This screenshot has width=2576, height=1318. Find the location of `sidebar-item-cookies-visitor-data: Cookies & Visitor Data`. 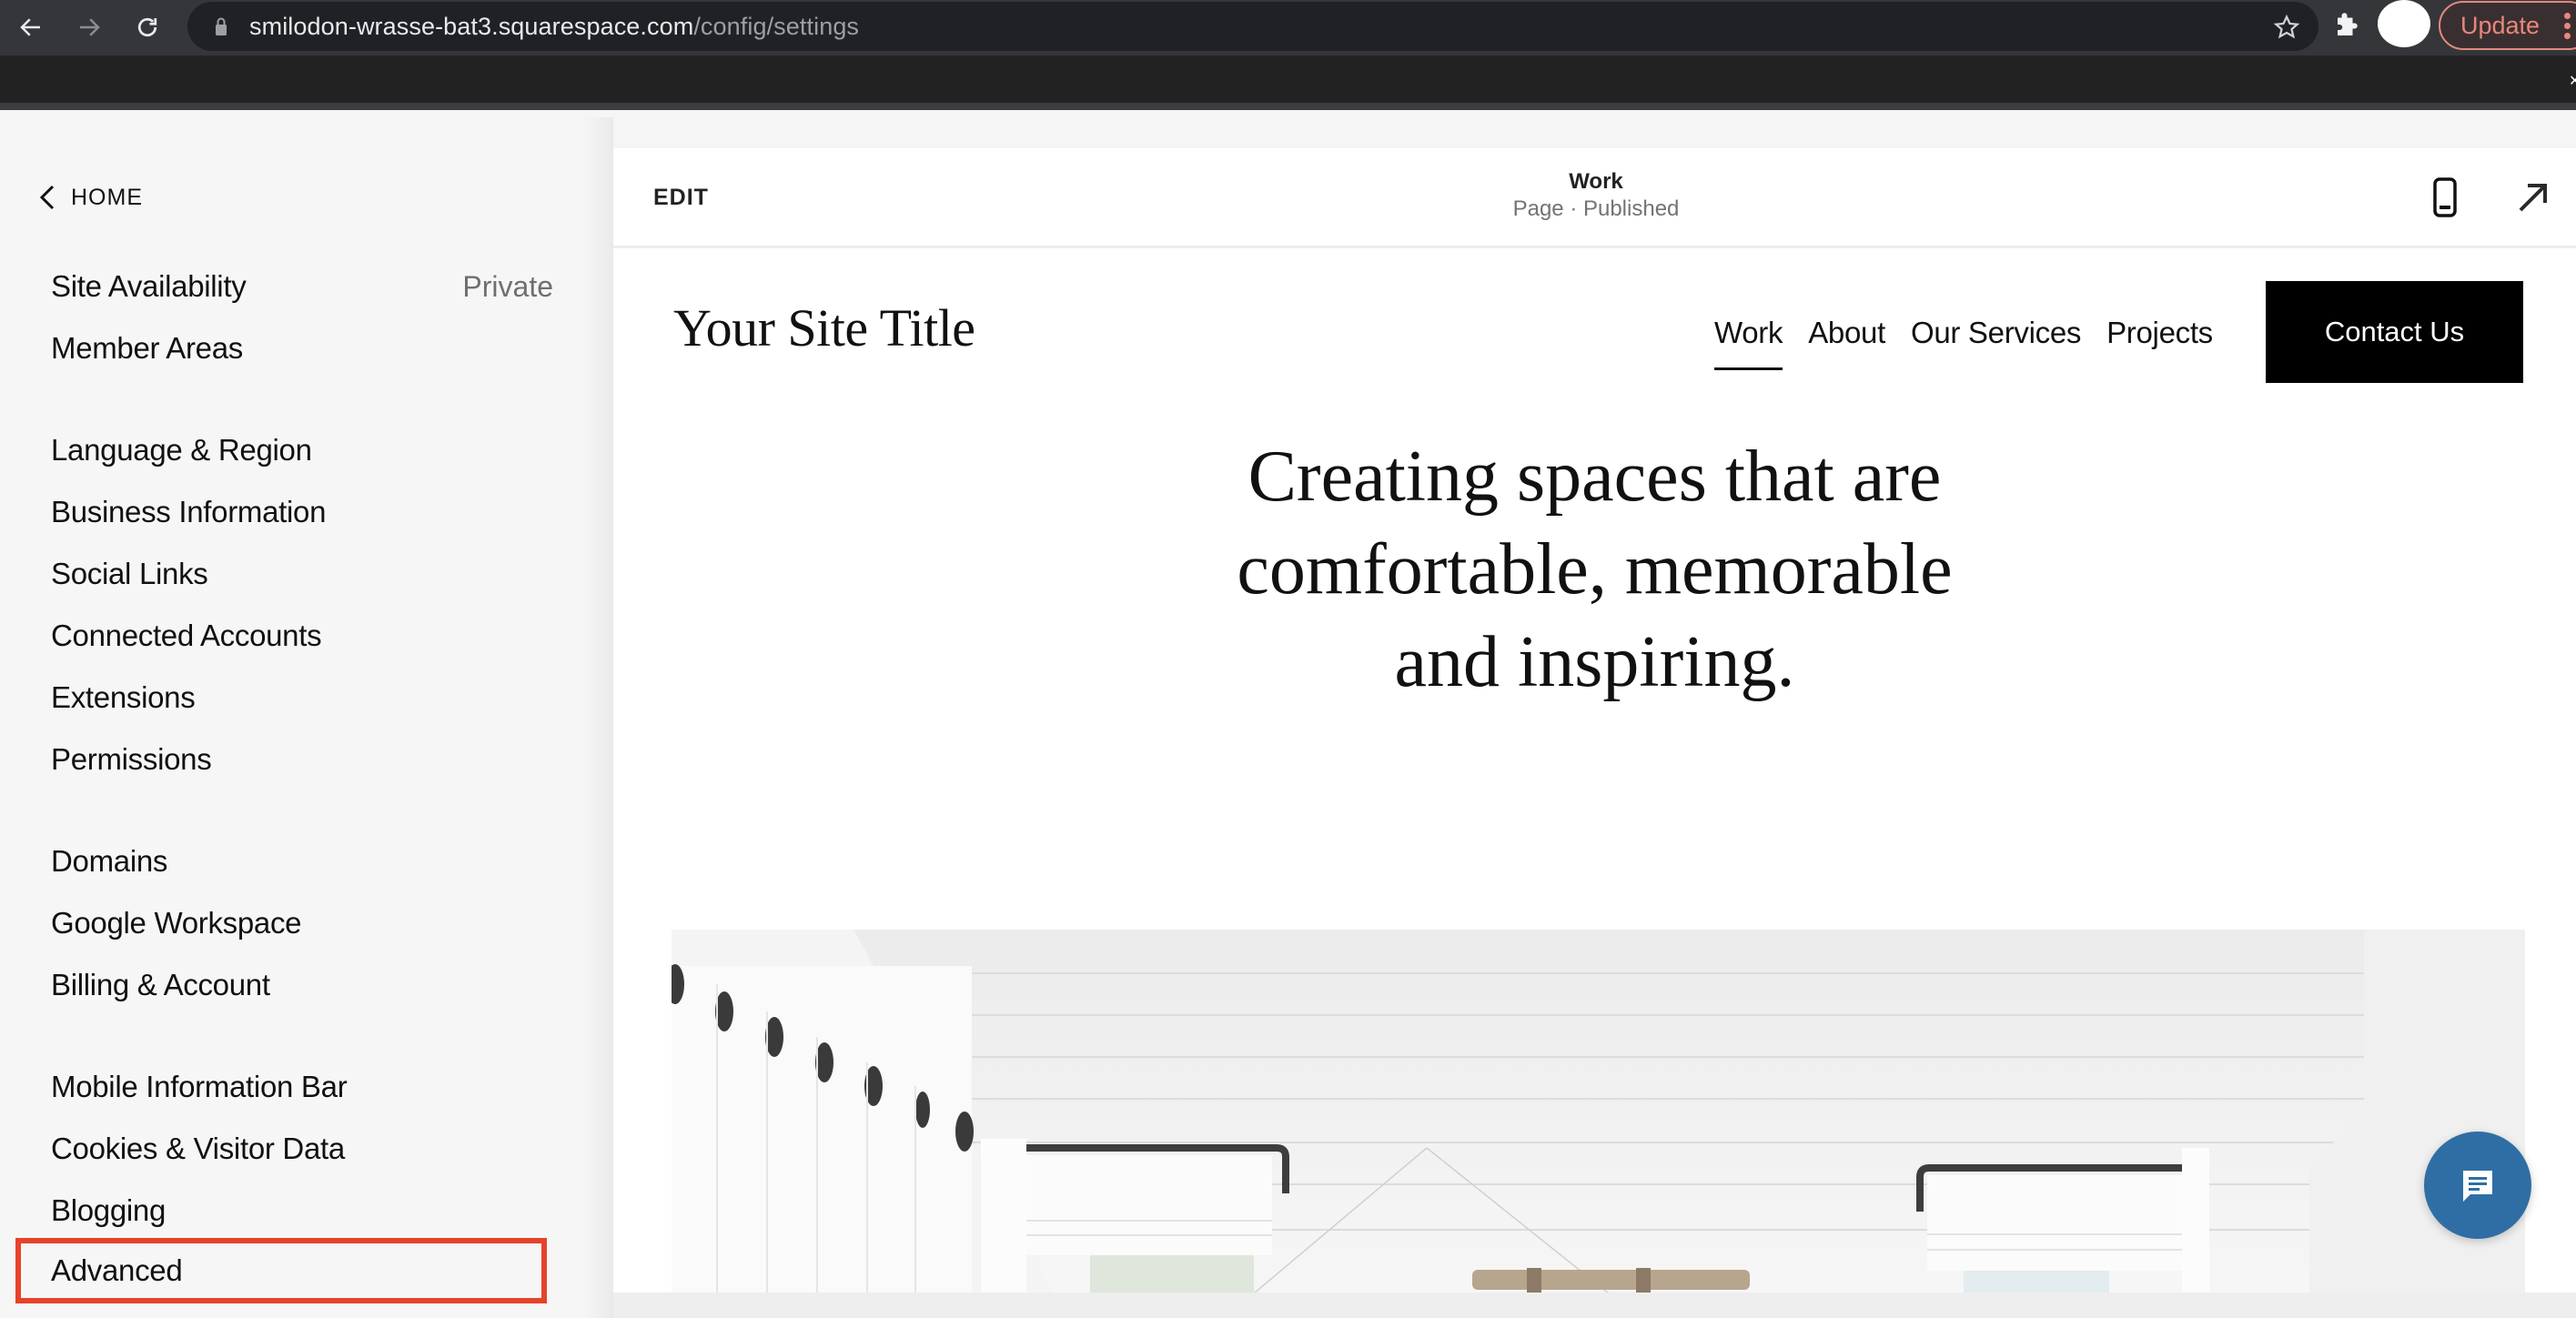

sidebar-item-cookies-visitor-data: Cookies & Visitor Data is located at coordinates (302, 1149).